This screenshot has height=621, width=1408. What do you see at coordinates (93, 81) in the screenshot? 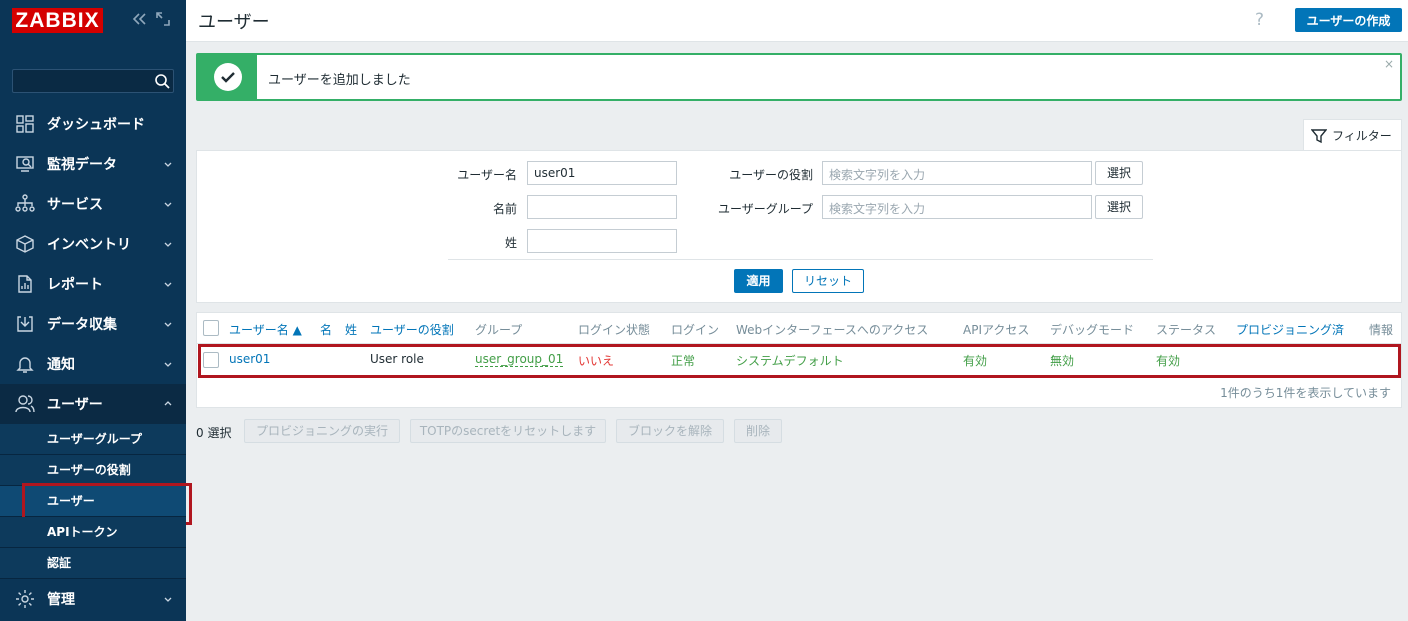
I see `sidebar-search-input` at bounding box center [93, 81].